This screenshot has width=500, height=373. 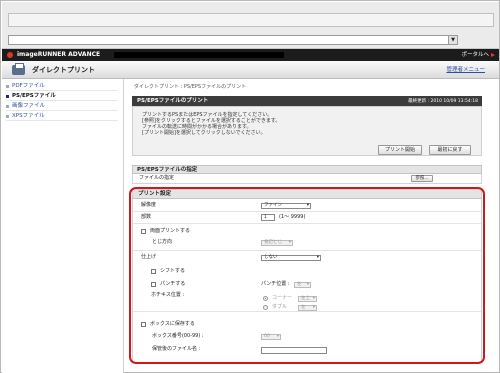 What do you see at coordinates (307, 308) in the screenshot?
I see `staple-double-select: 左` at bounding box center [307, 308].